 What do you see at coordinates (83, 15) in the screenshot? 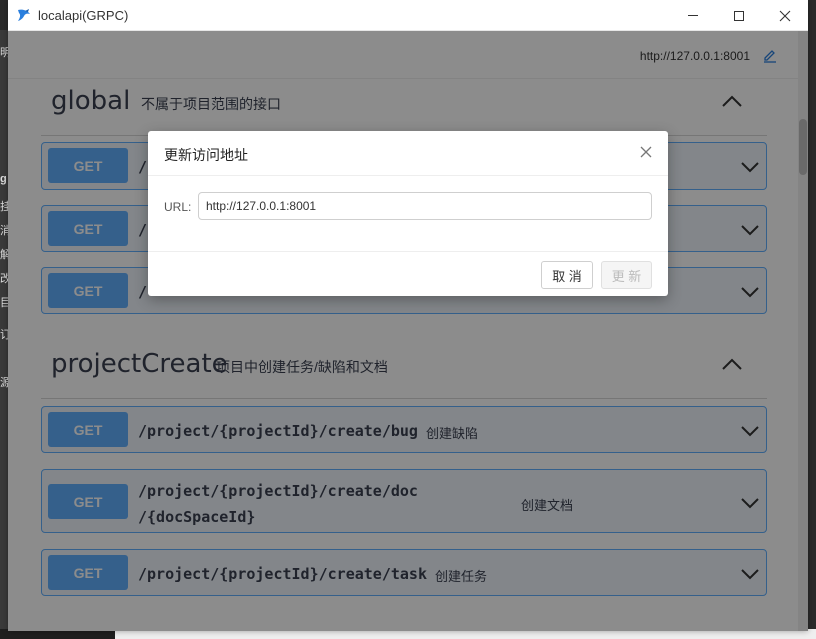
I see `window-title: localapi(GRPC)` at bounding box center [83, 15].